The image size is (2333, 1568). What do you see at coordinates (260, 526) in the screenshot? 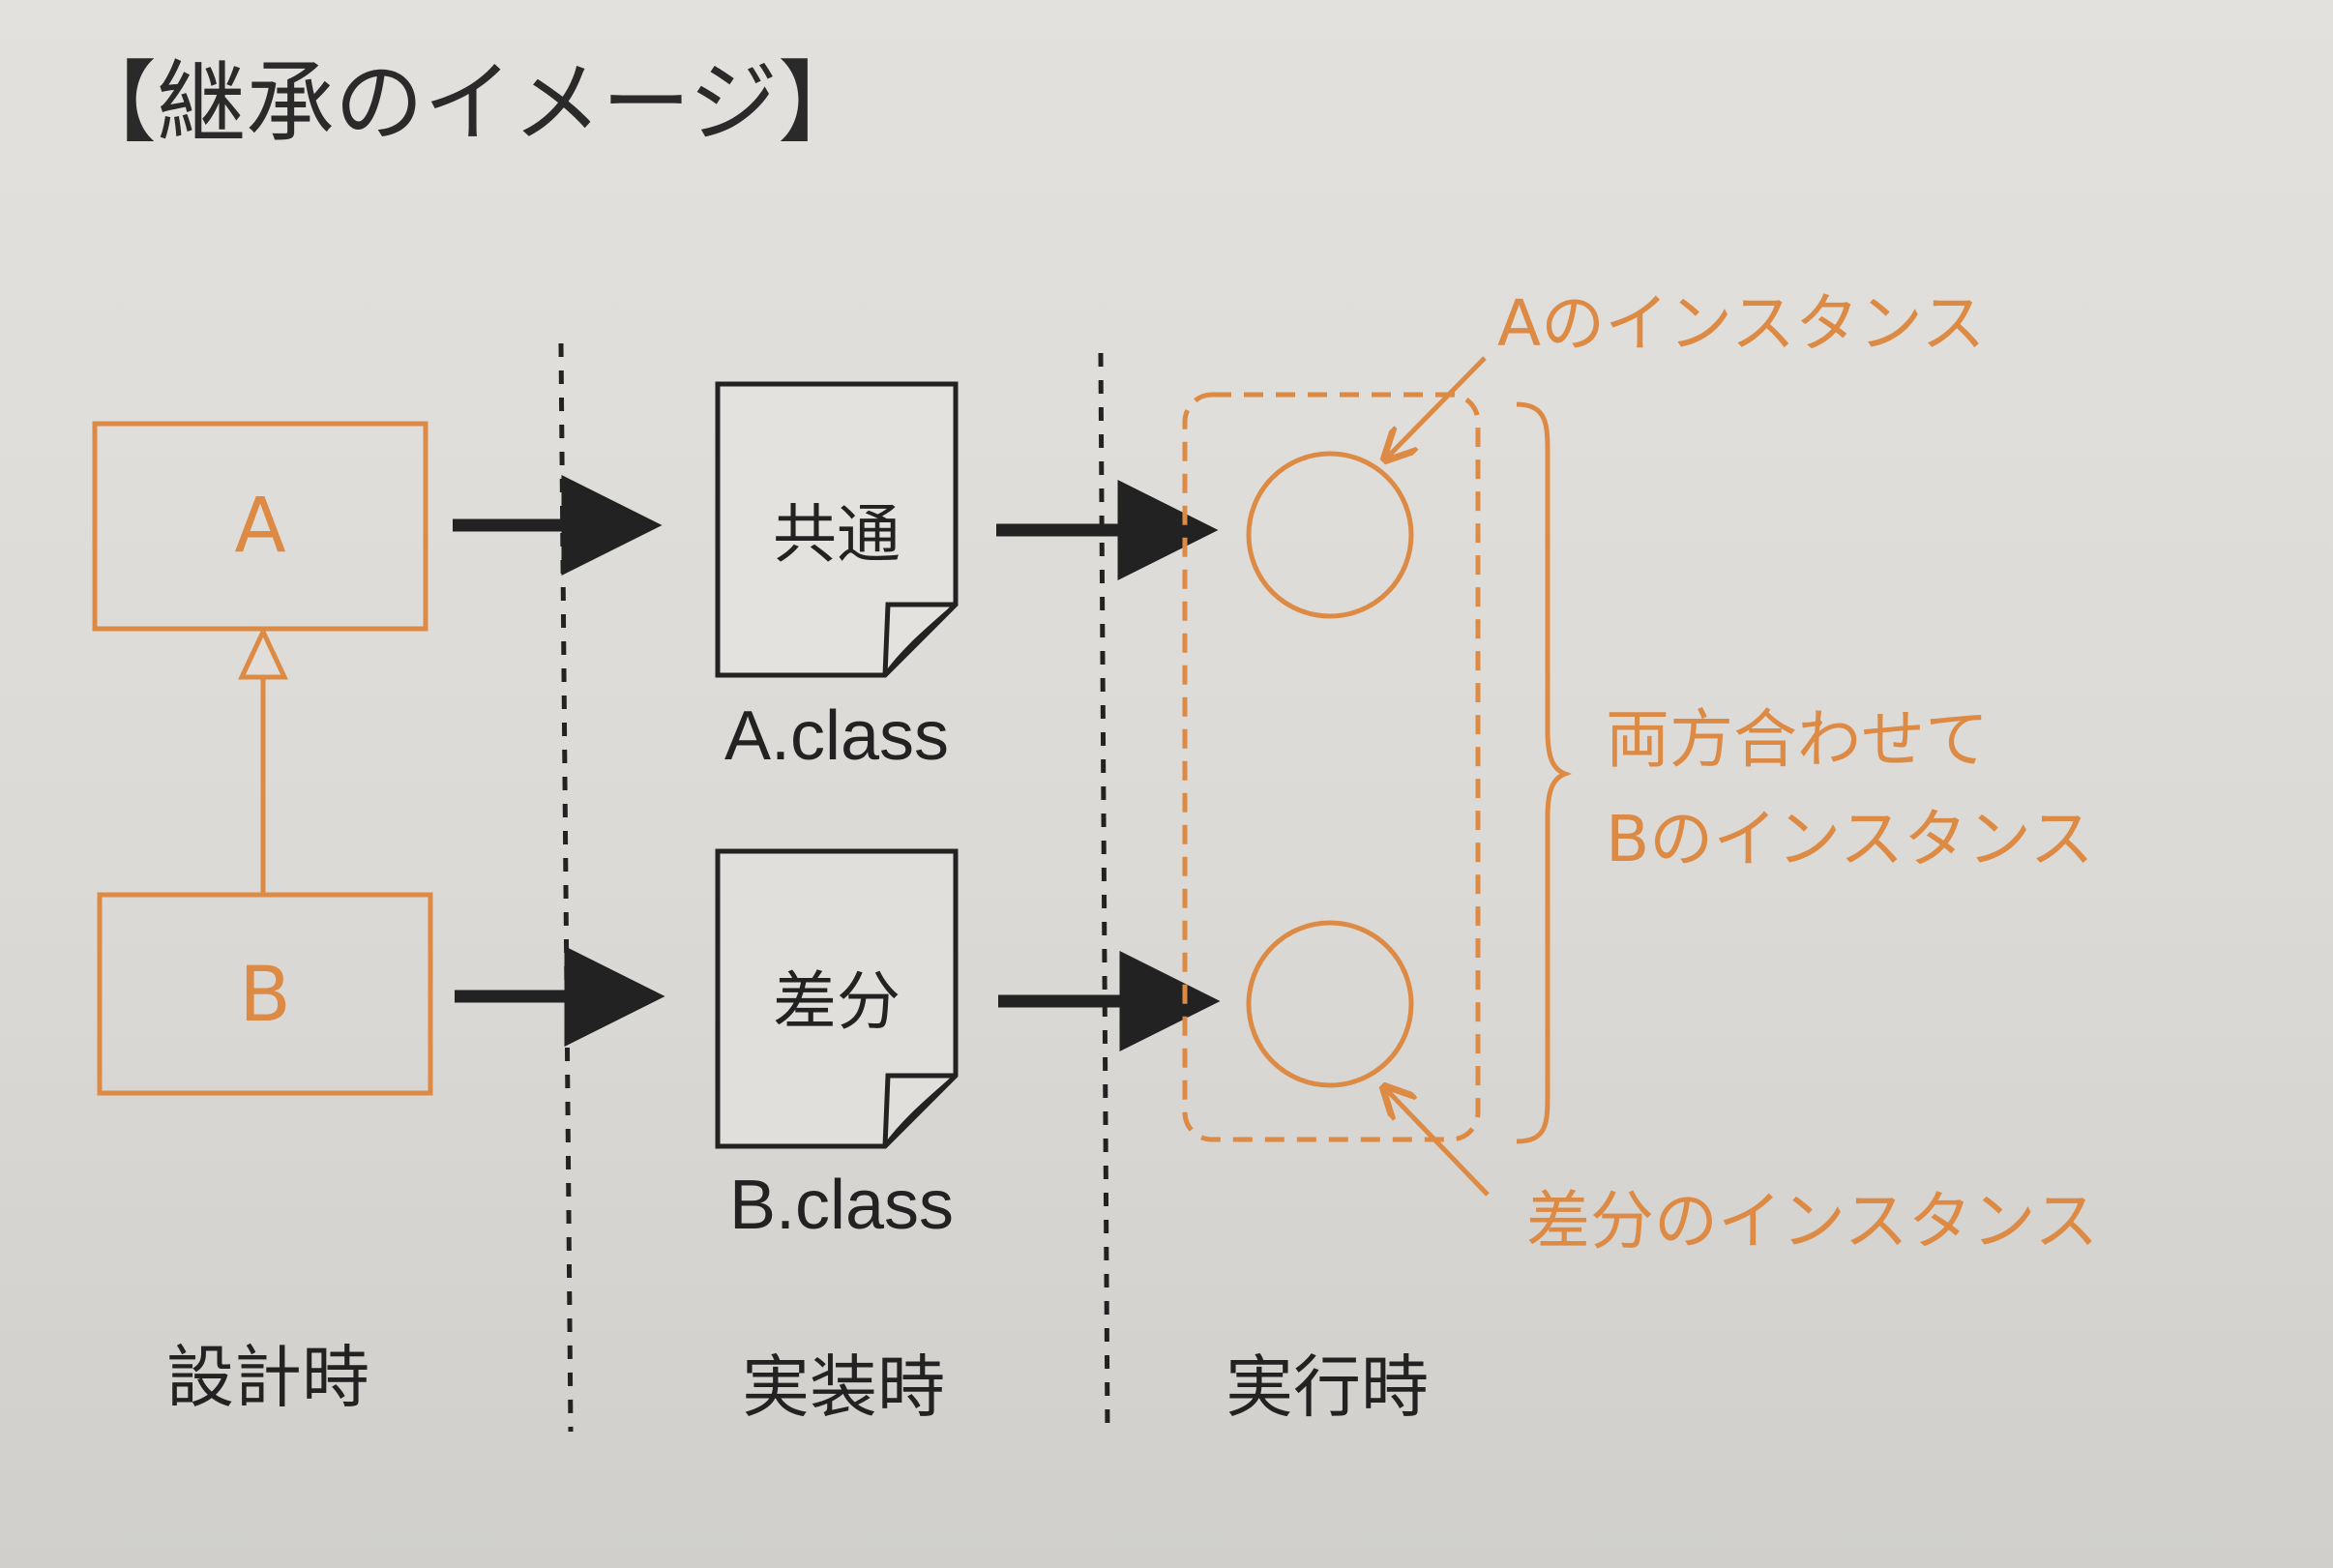
I see `class-a-label: A` at bounding box center [260, 526].